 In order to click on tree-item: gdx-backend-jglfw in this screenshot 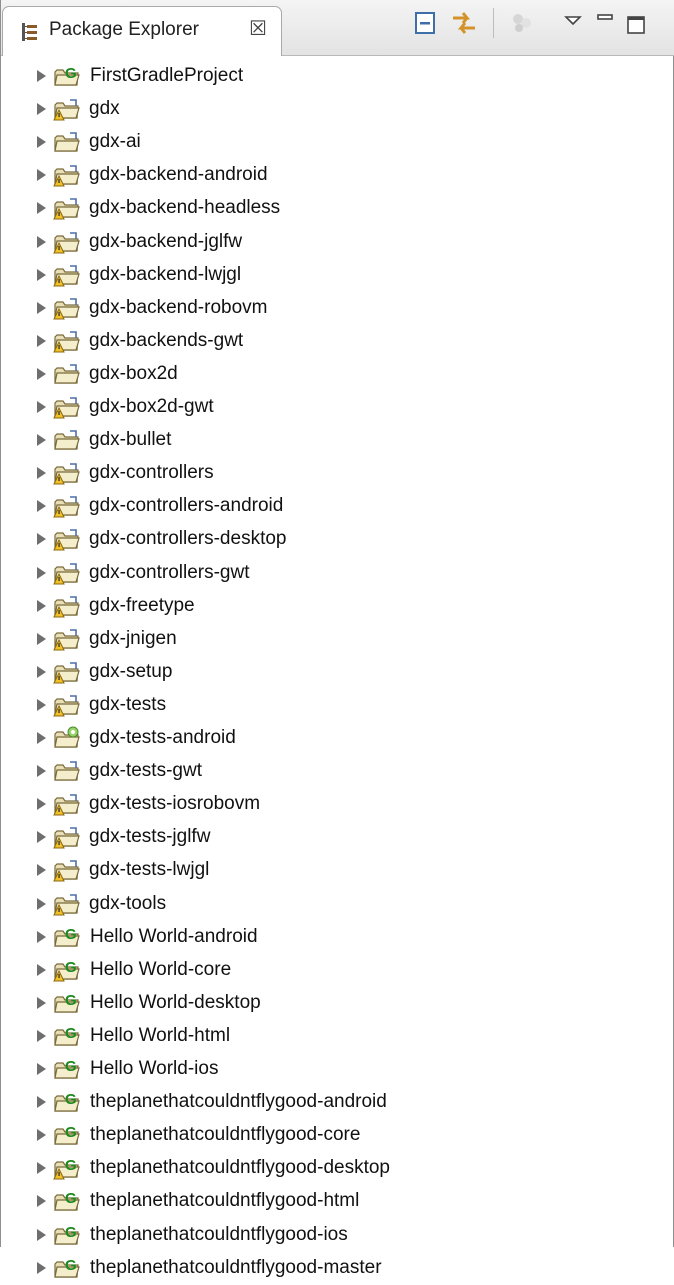, I will do `click(336, 242)`.